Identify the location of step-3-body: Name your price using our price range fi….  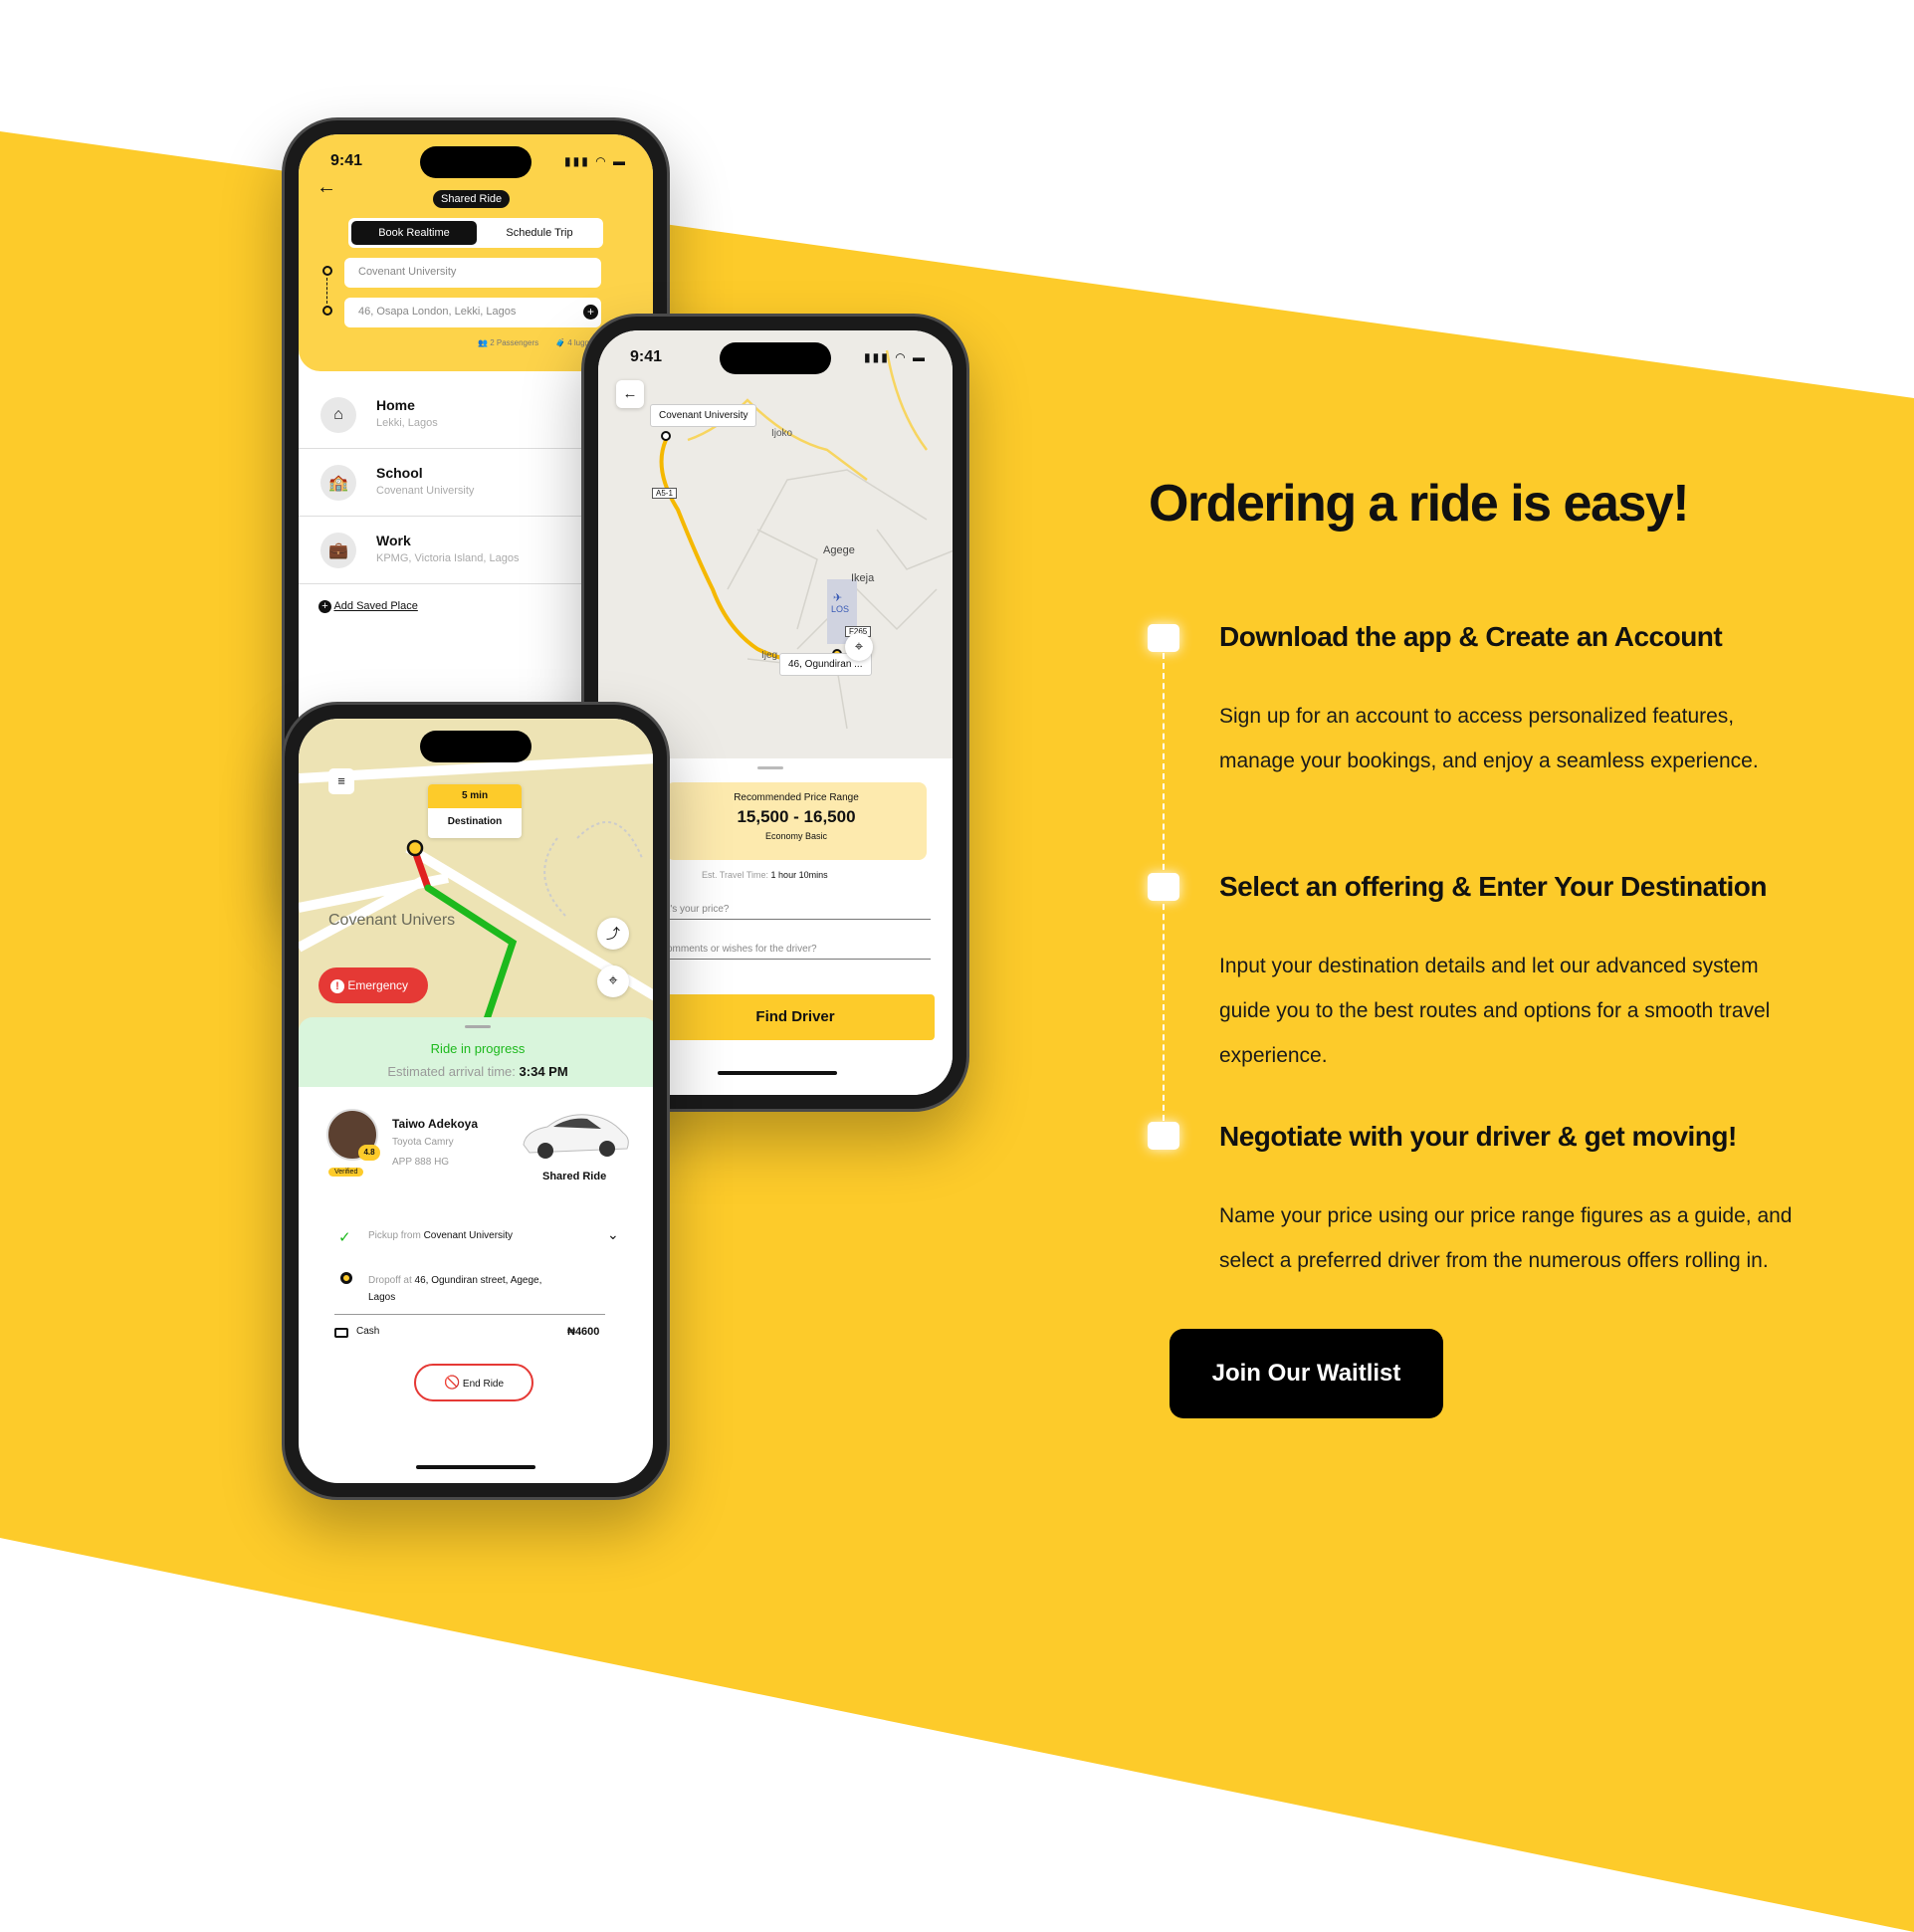
(1506, 1238).